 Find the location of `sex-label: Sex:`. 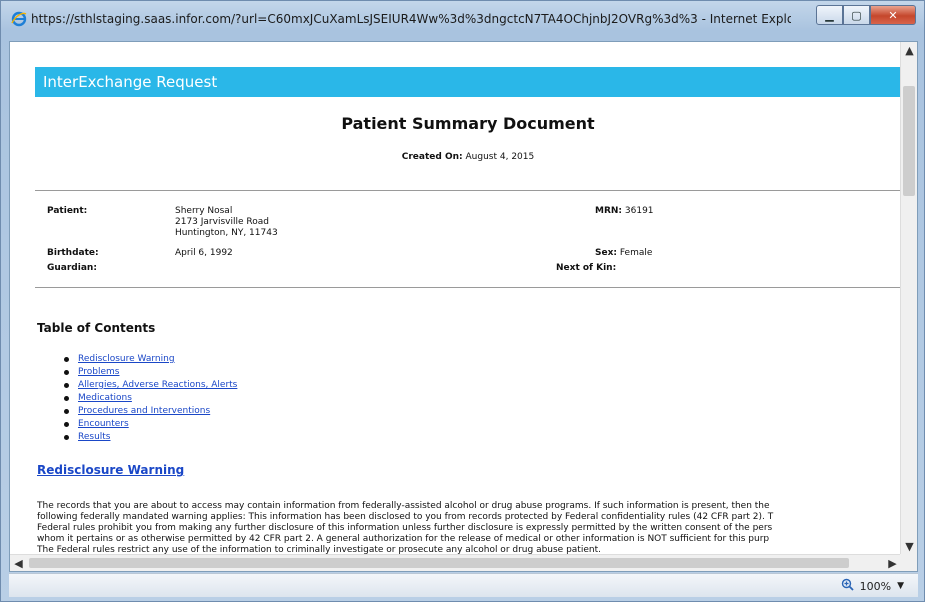

sex-label: Sex: is located at coordinates (606, 253).